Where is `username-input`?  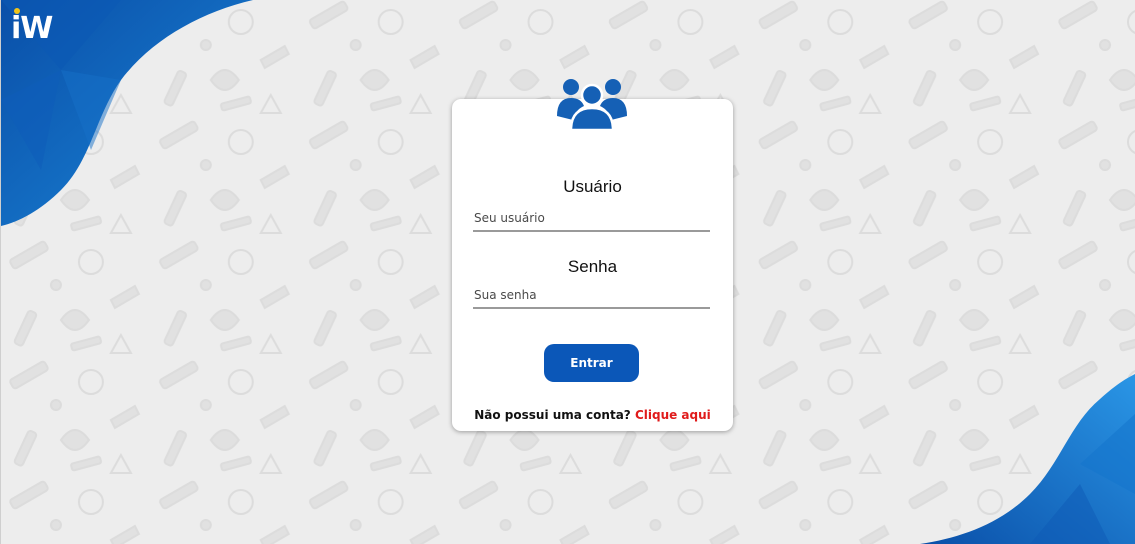
username-input is located at coordinates (591, 219).